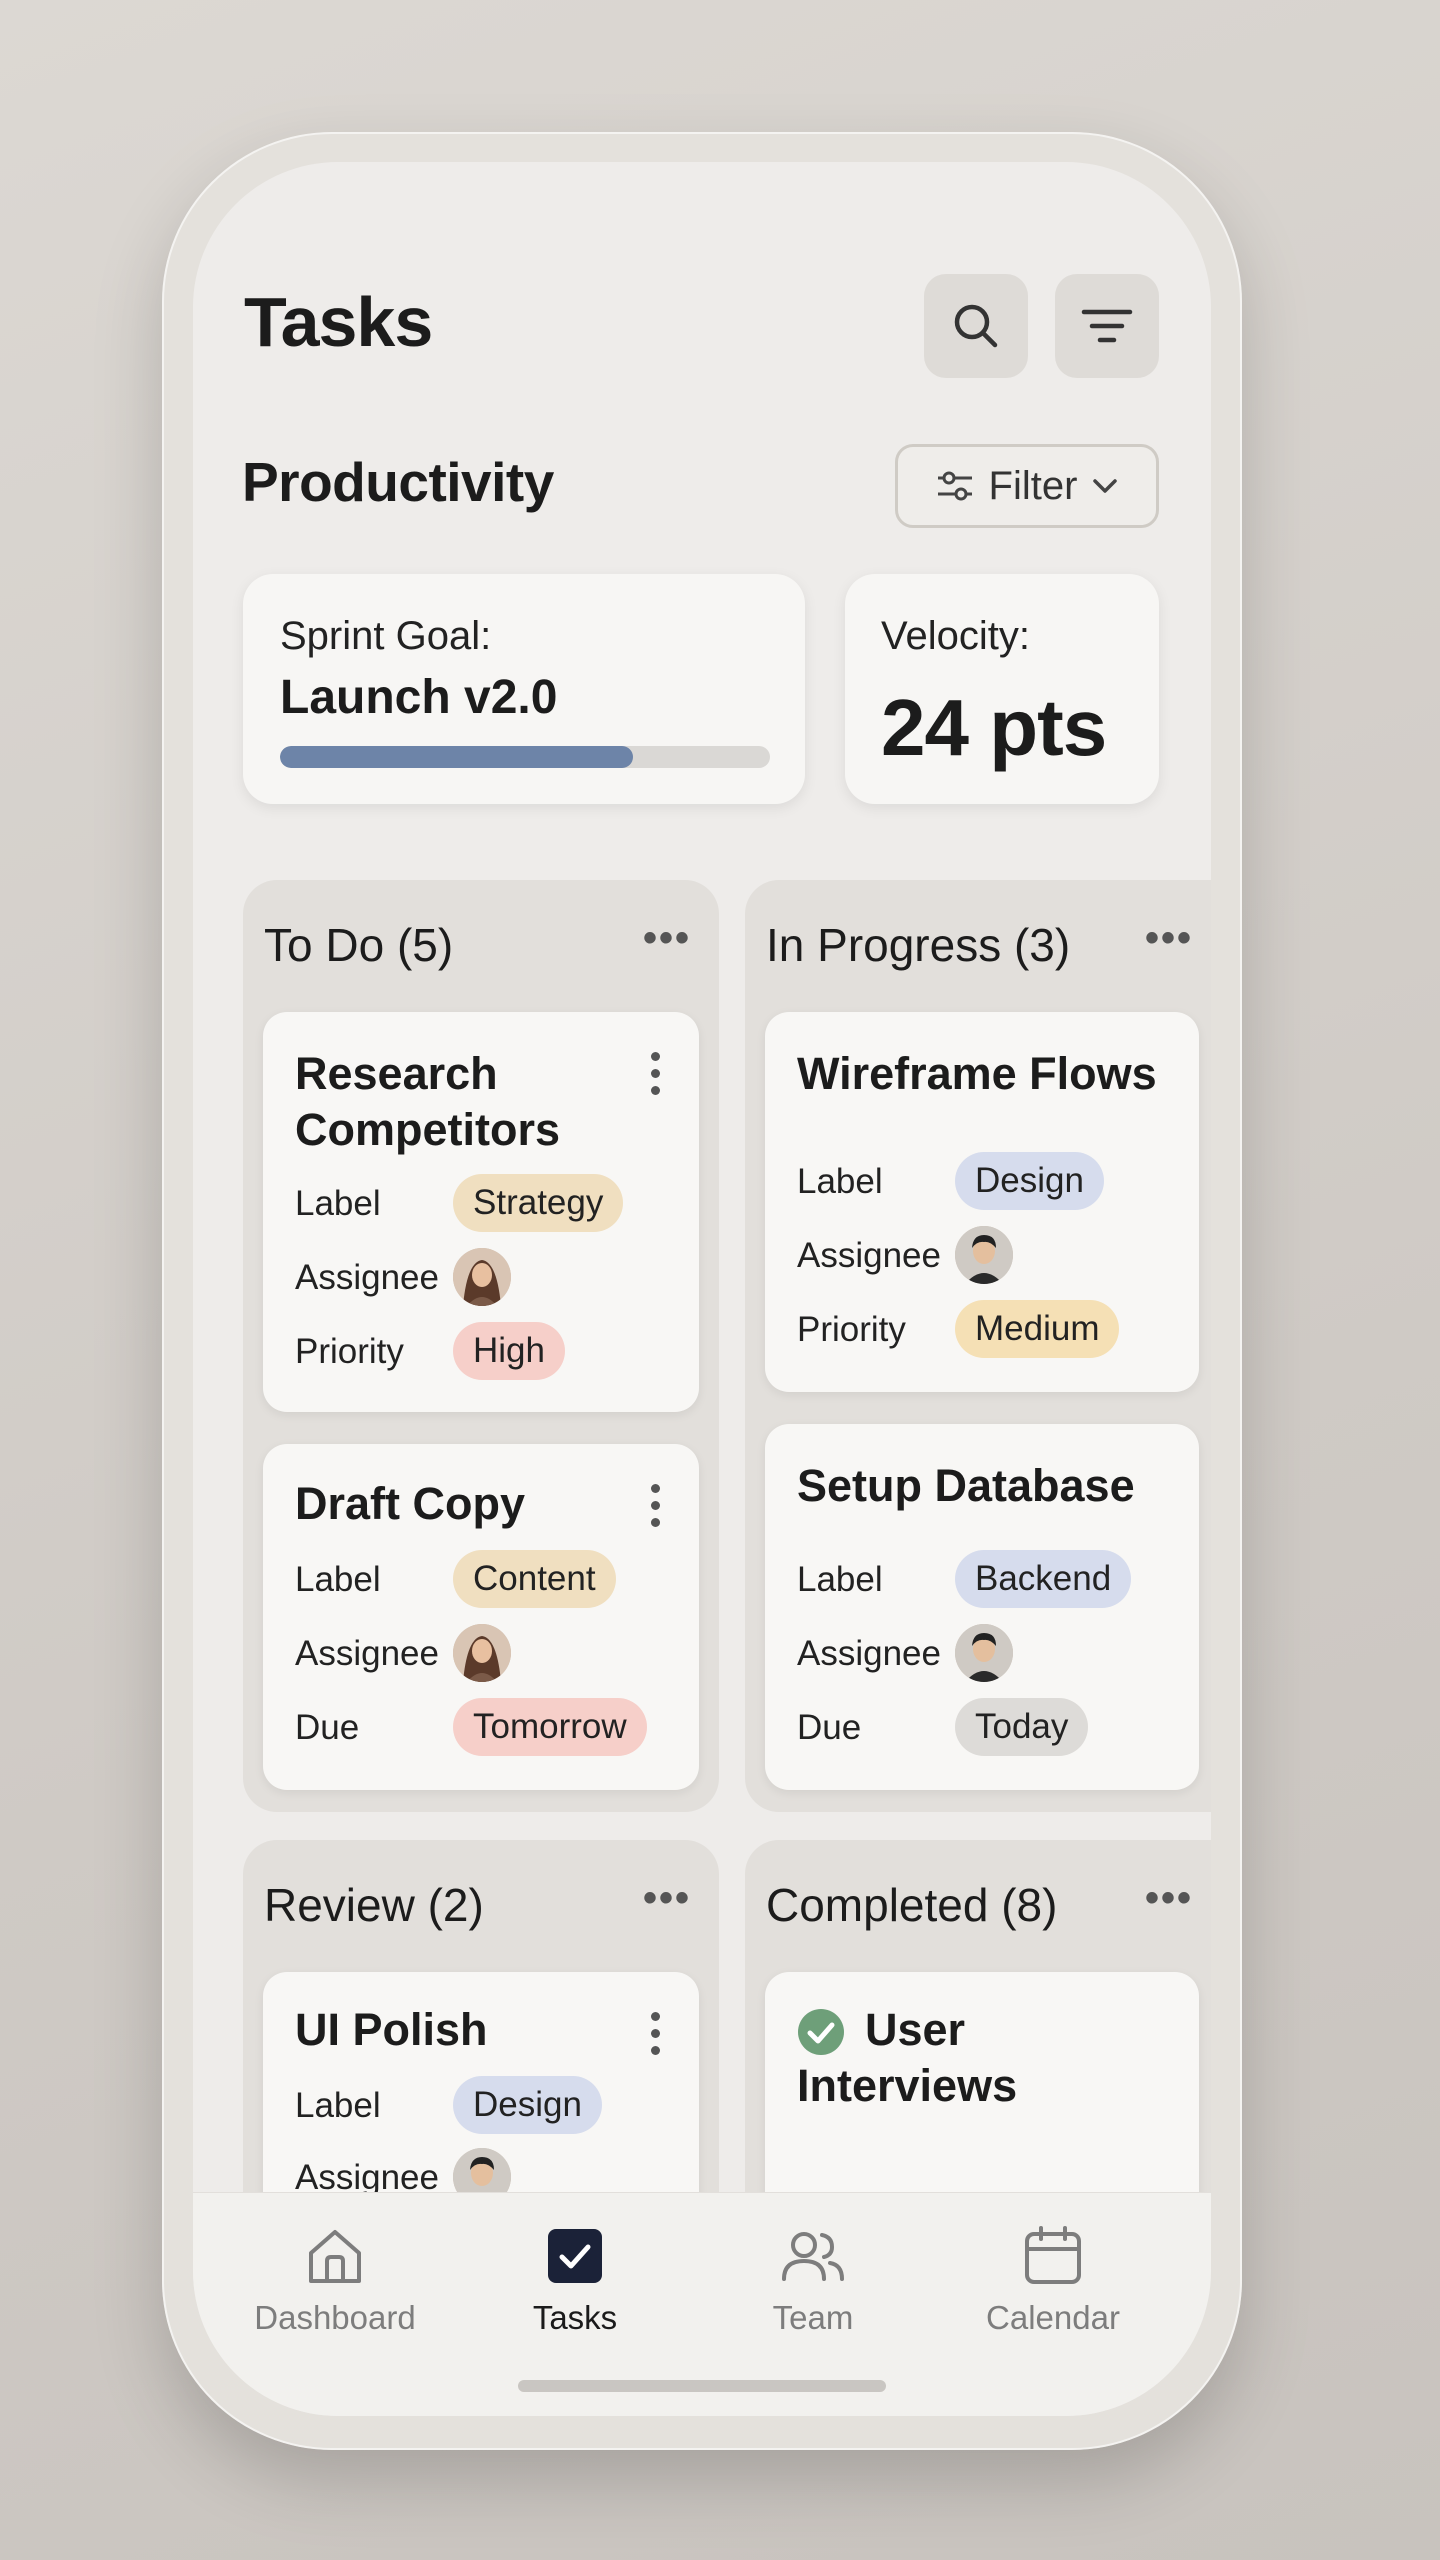 The height and width of the screenshot is (2560, 1440). What do you see at coordinates (374, 1905) in the screenshot?
I see `column-title: Review (2)` at bounding box center [374, 1905].